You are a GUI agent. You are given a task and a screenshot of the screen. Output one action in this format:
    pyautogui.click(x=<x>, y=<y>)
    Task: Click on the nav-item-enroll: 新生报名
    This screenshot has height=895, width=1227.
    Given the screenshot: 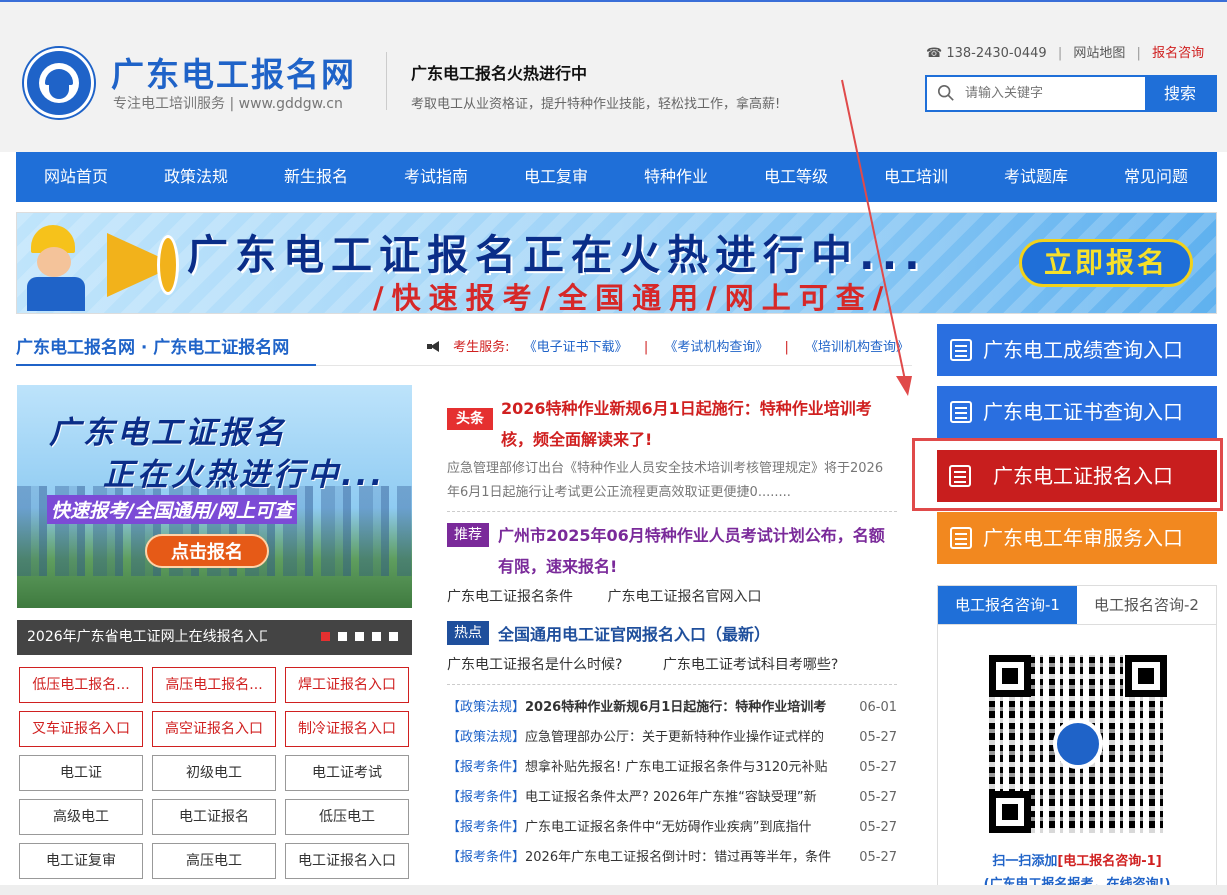 What is the action you would take?
    pyautogui.click(x=316, y=177)
    